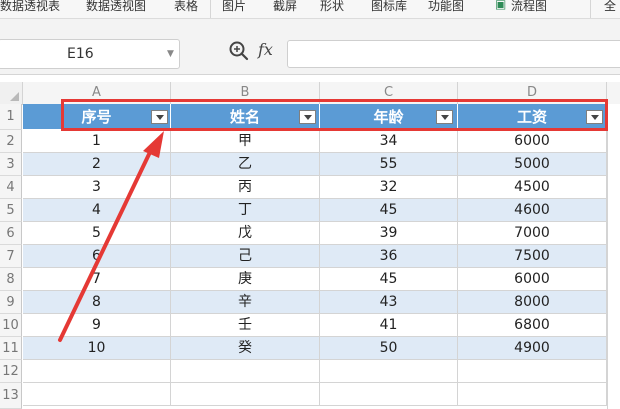 The height and width of the screenshot is (409, 620). Describe the element at coordinates (30, 7) in the screenshot. I see `pivot-table-button: 数据透视表` at that location.